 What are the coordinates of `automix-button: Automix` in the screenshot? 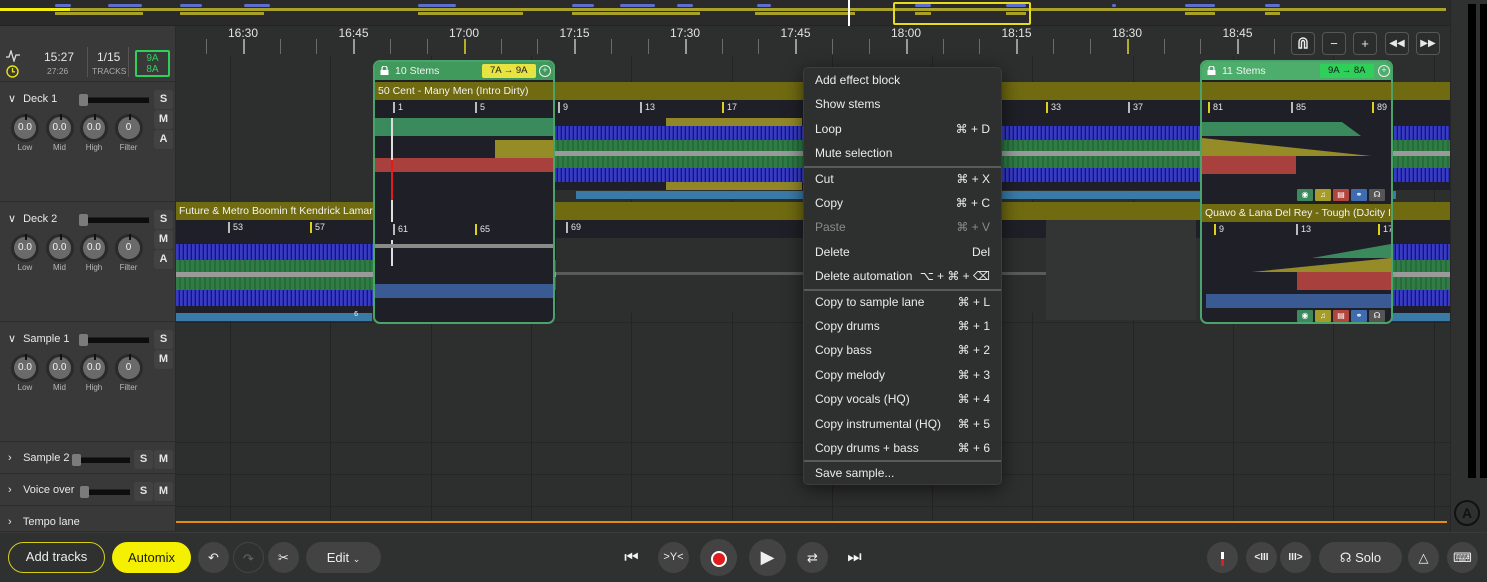 It's located at (151, 557).